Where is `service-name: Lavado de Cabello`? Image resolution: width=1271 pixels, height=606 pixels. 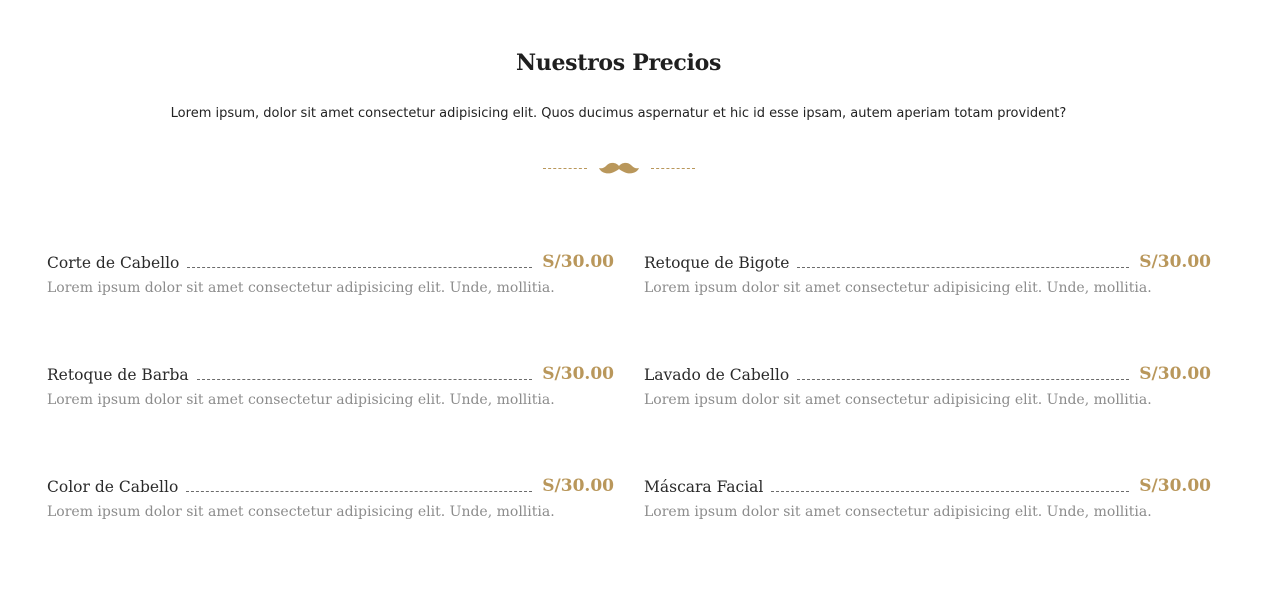 service-name: Lavado de Cabello is located at coordinates (717, 375).